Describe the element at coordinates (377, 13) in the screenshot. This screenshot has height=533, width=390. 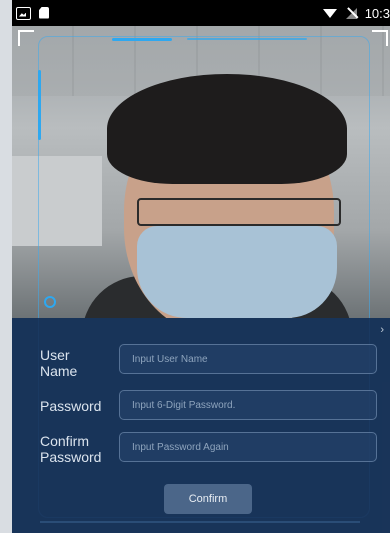
I see `status-time: 10:3` at that location.